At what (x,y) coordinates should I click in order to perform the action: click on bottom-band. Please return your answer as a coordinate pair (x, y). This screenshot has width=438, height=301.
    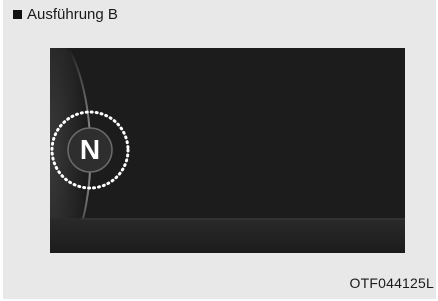
    Looking at the image, I should click on (227, 235).